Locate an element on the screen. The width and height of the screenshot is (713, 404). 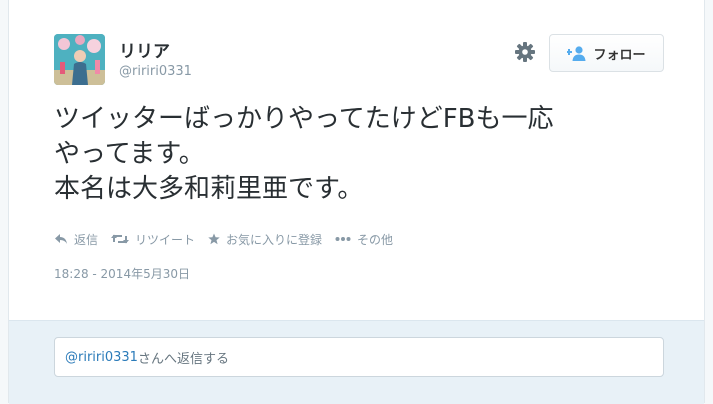
follow-button: フォロー is located at coordinates (606, 53).